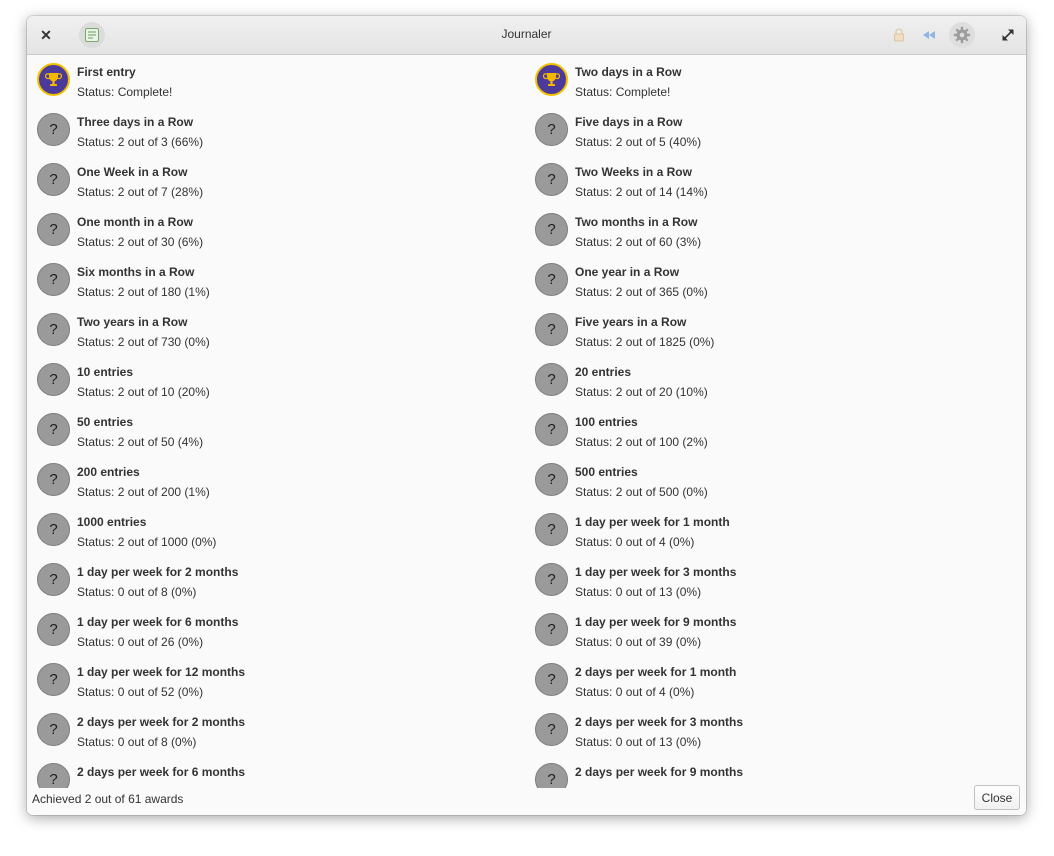 Image resolution: width=1054 pixels, height=856 pixels. I want to click on award-item: 50 entries Status: 2 out of 50 (4%), so click(276, 430).